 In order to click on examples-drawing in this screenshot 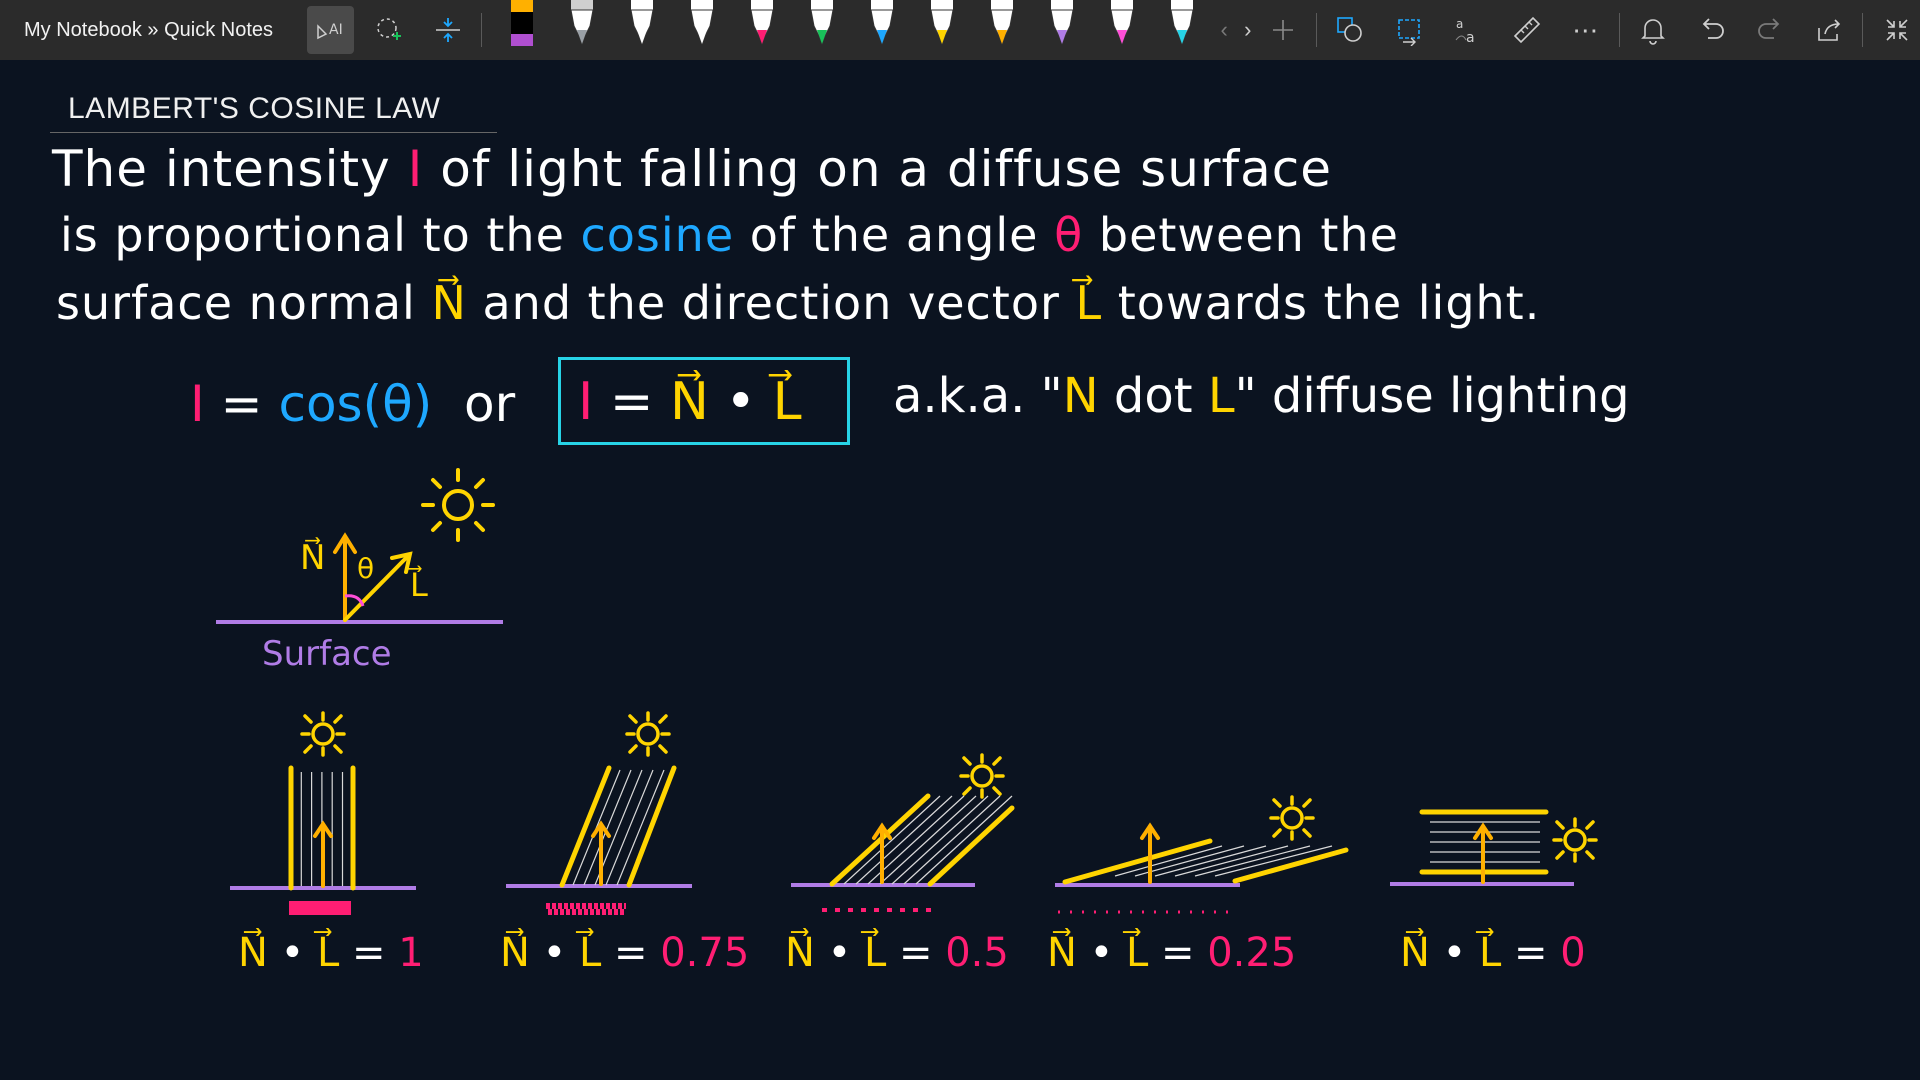, I will do `click(914, 813)`.